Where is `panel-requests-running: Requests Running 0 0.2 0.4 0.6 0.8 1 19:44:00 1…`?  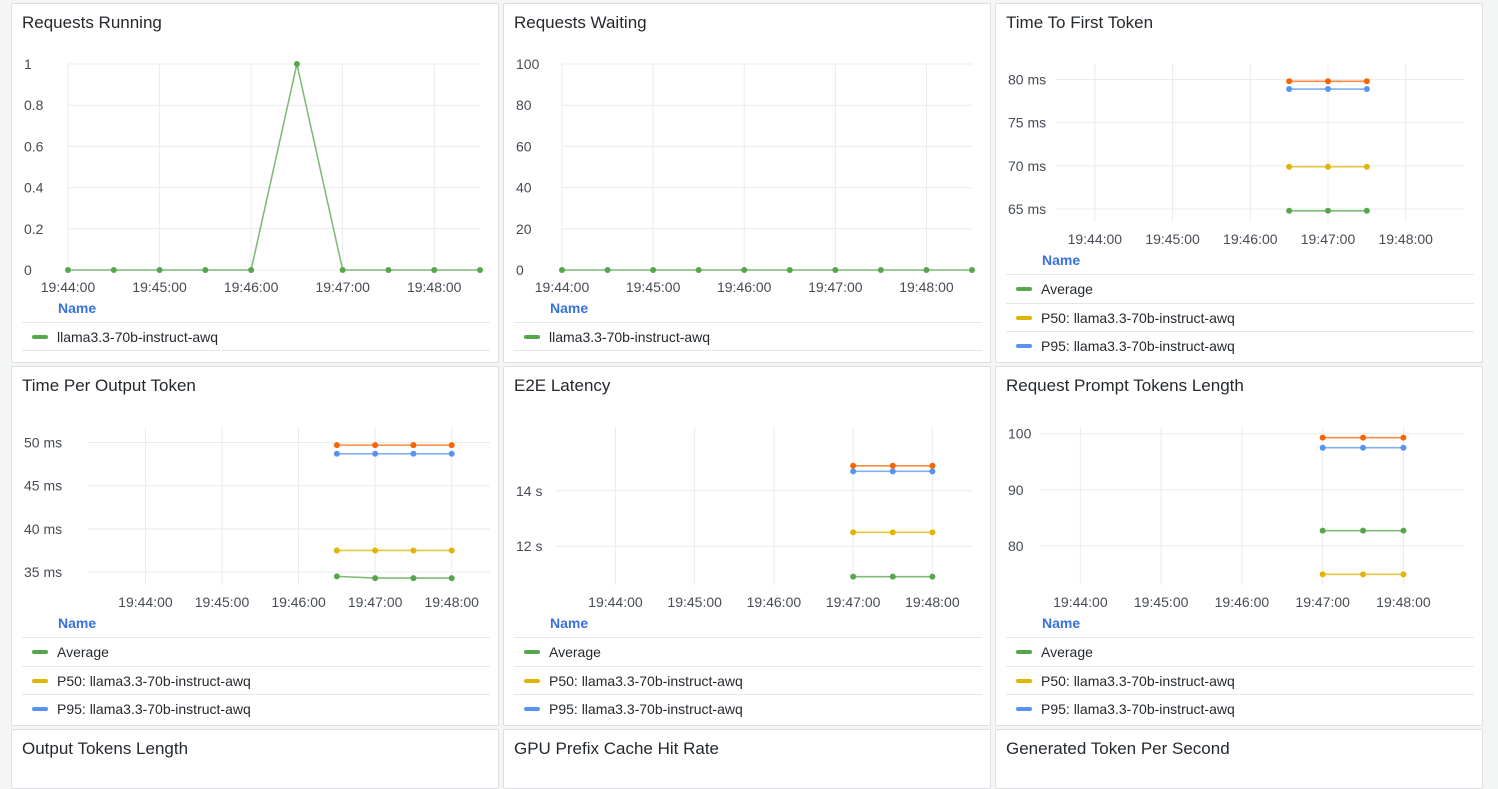
panel-requests-running: Requests Running 0 0.2 0.4 0.6 0.8 1 19:44:00 1… is located at coordinates (255, 183).